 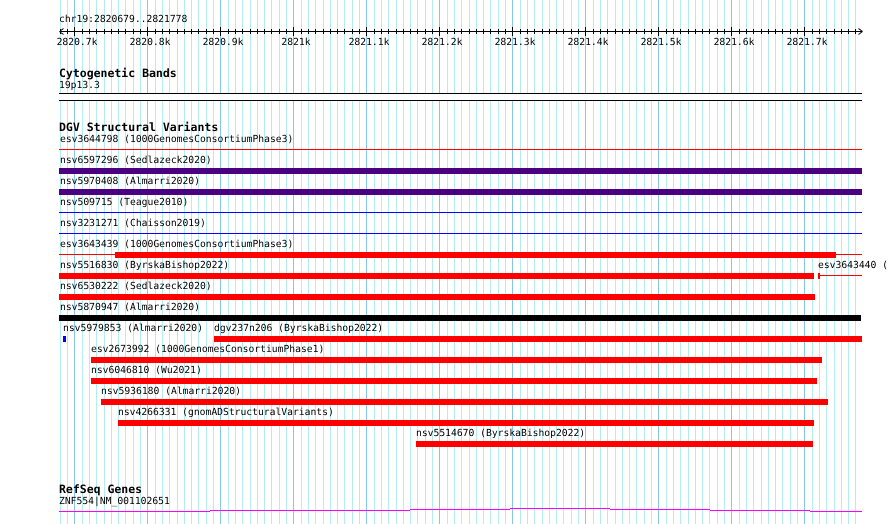 What do you see at coordinates (807, 42) in the screenshot?
I see `tick-label: 2821.7k` at bounding box center [807, 42].